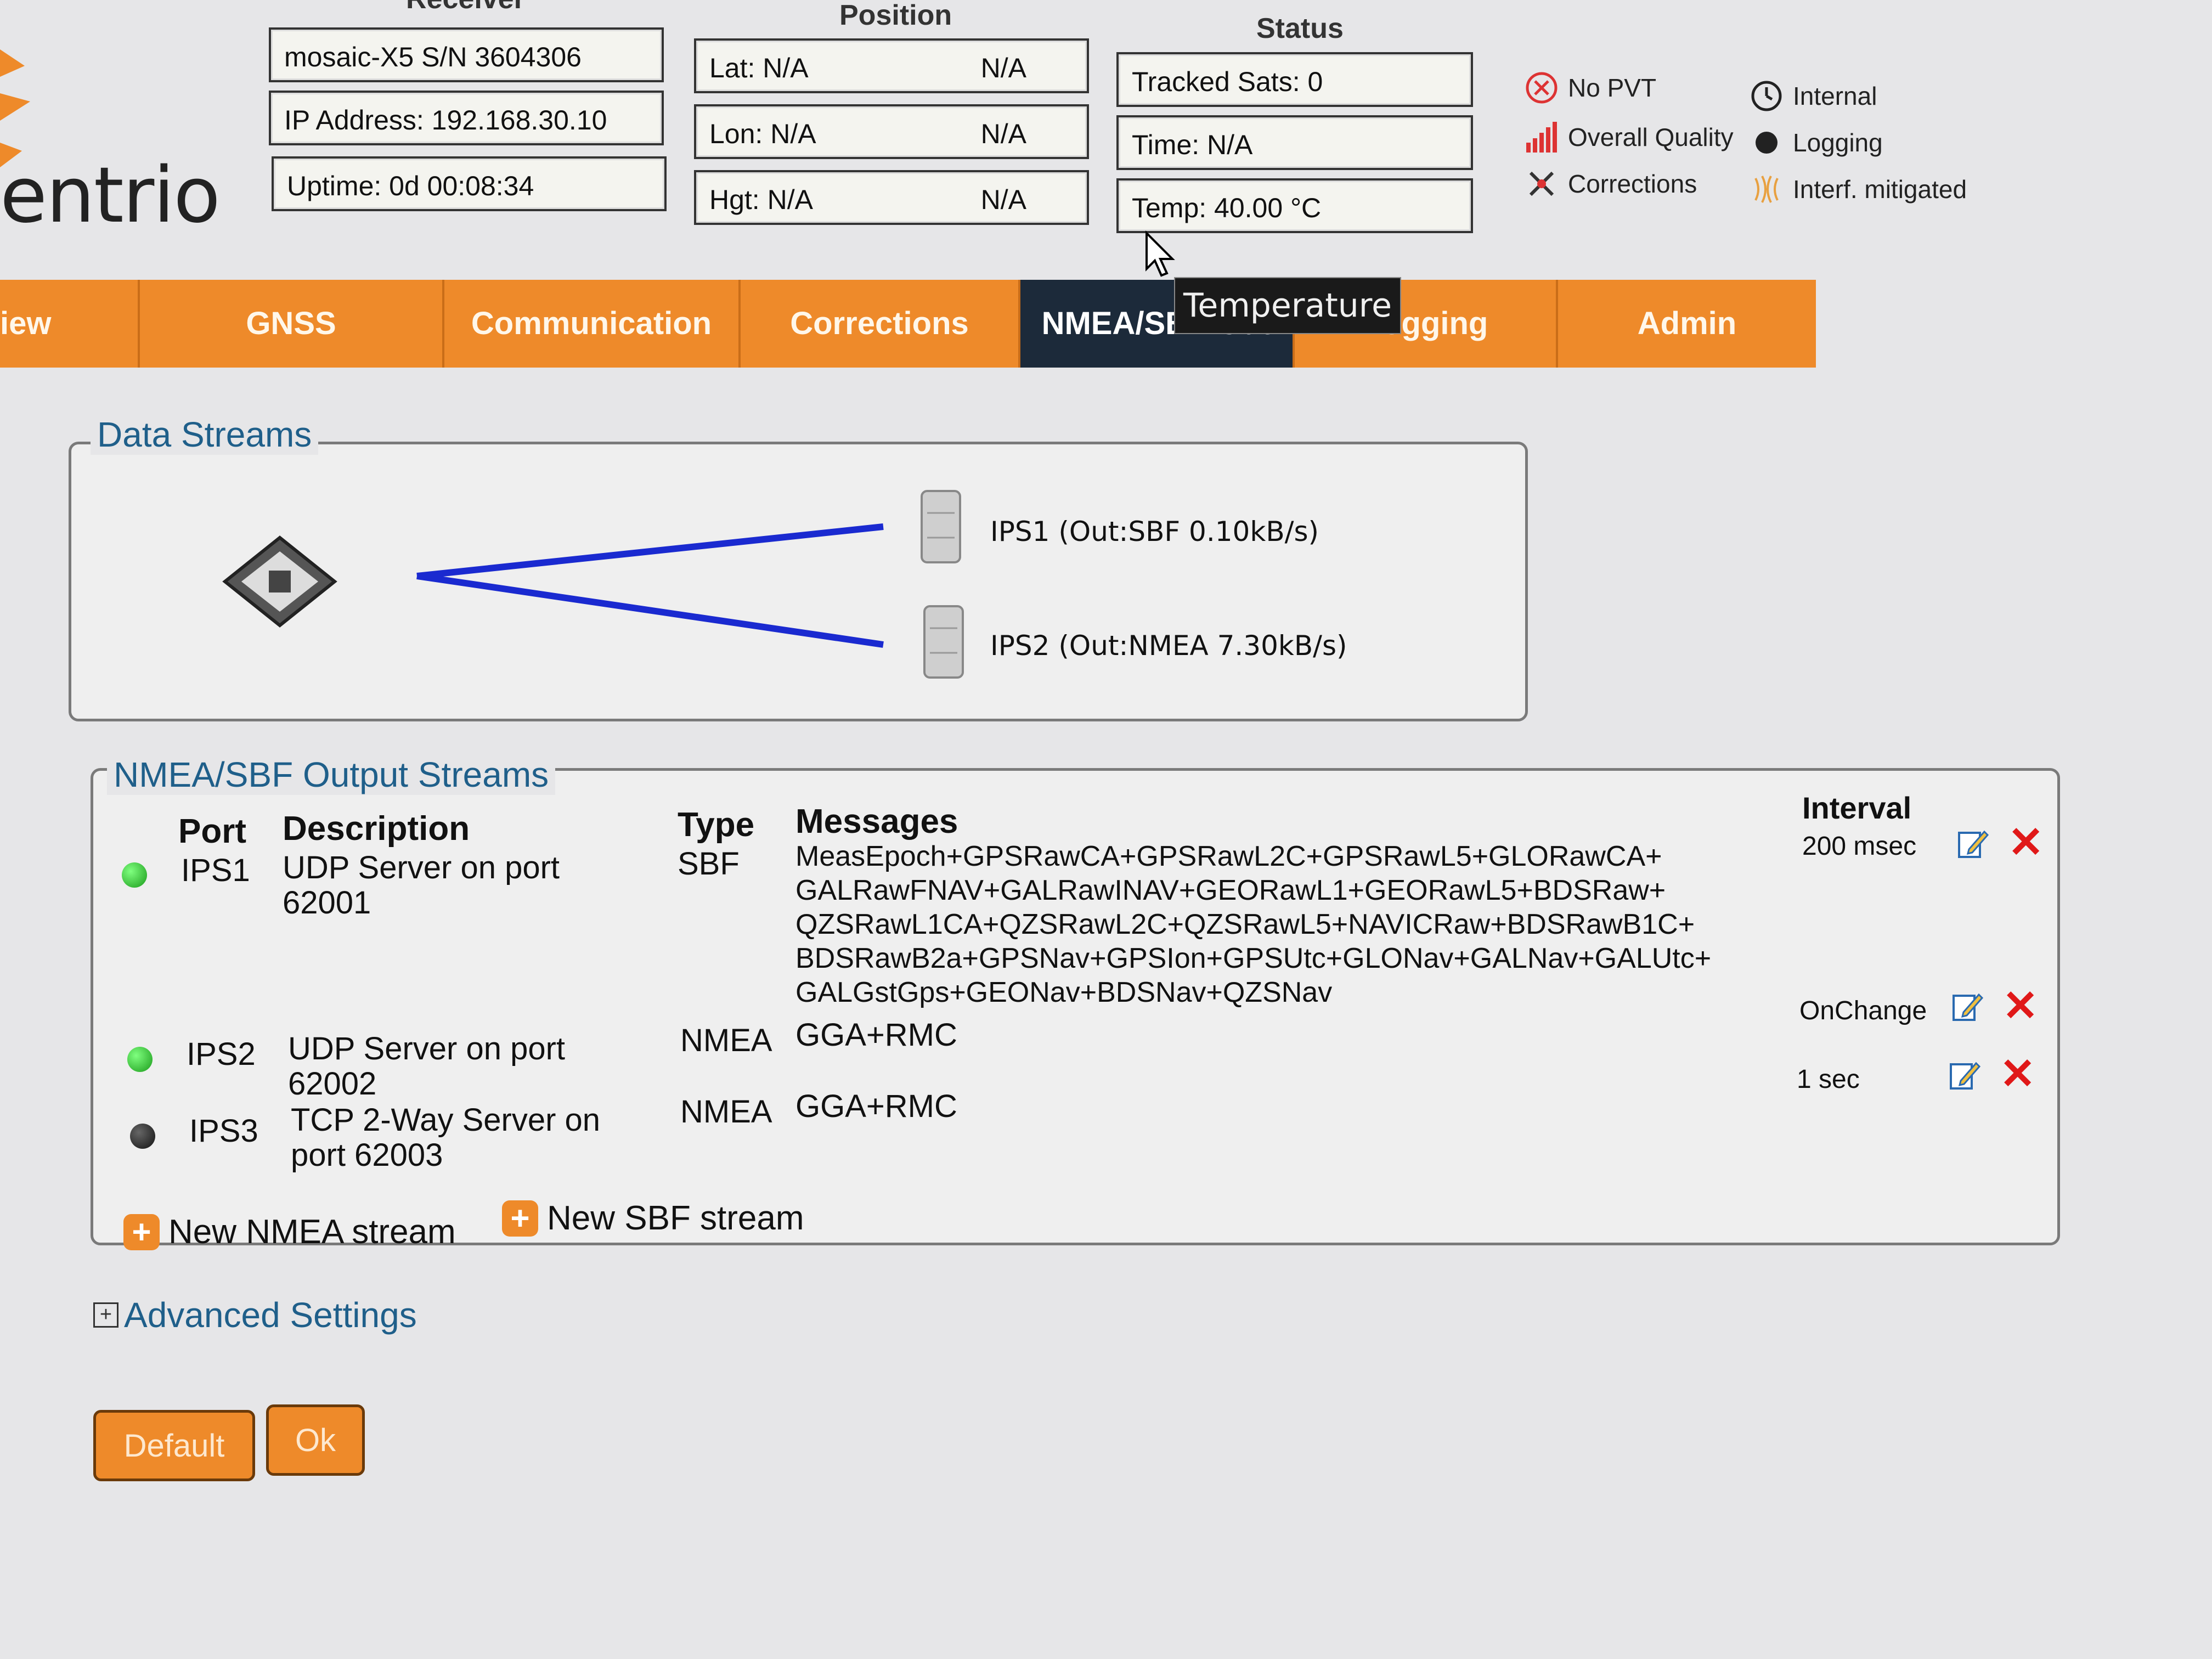 The width and height of the screenshot is (2212, 1659). What do you see at coordinates (892, 131) in the screenshot?
I see `longitude-box: Lon: N/A N/A` at bounding box center [892, 131].